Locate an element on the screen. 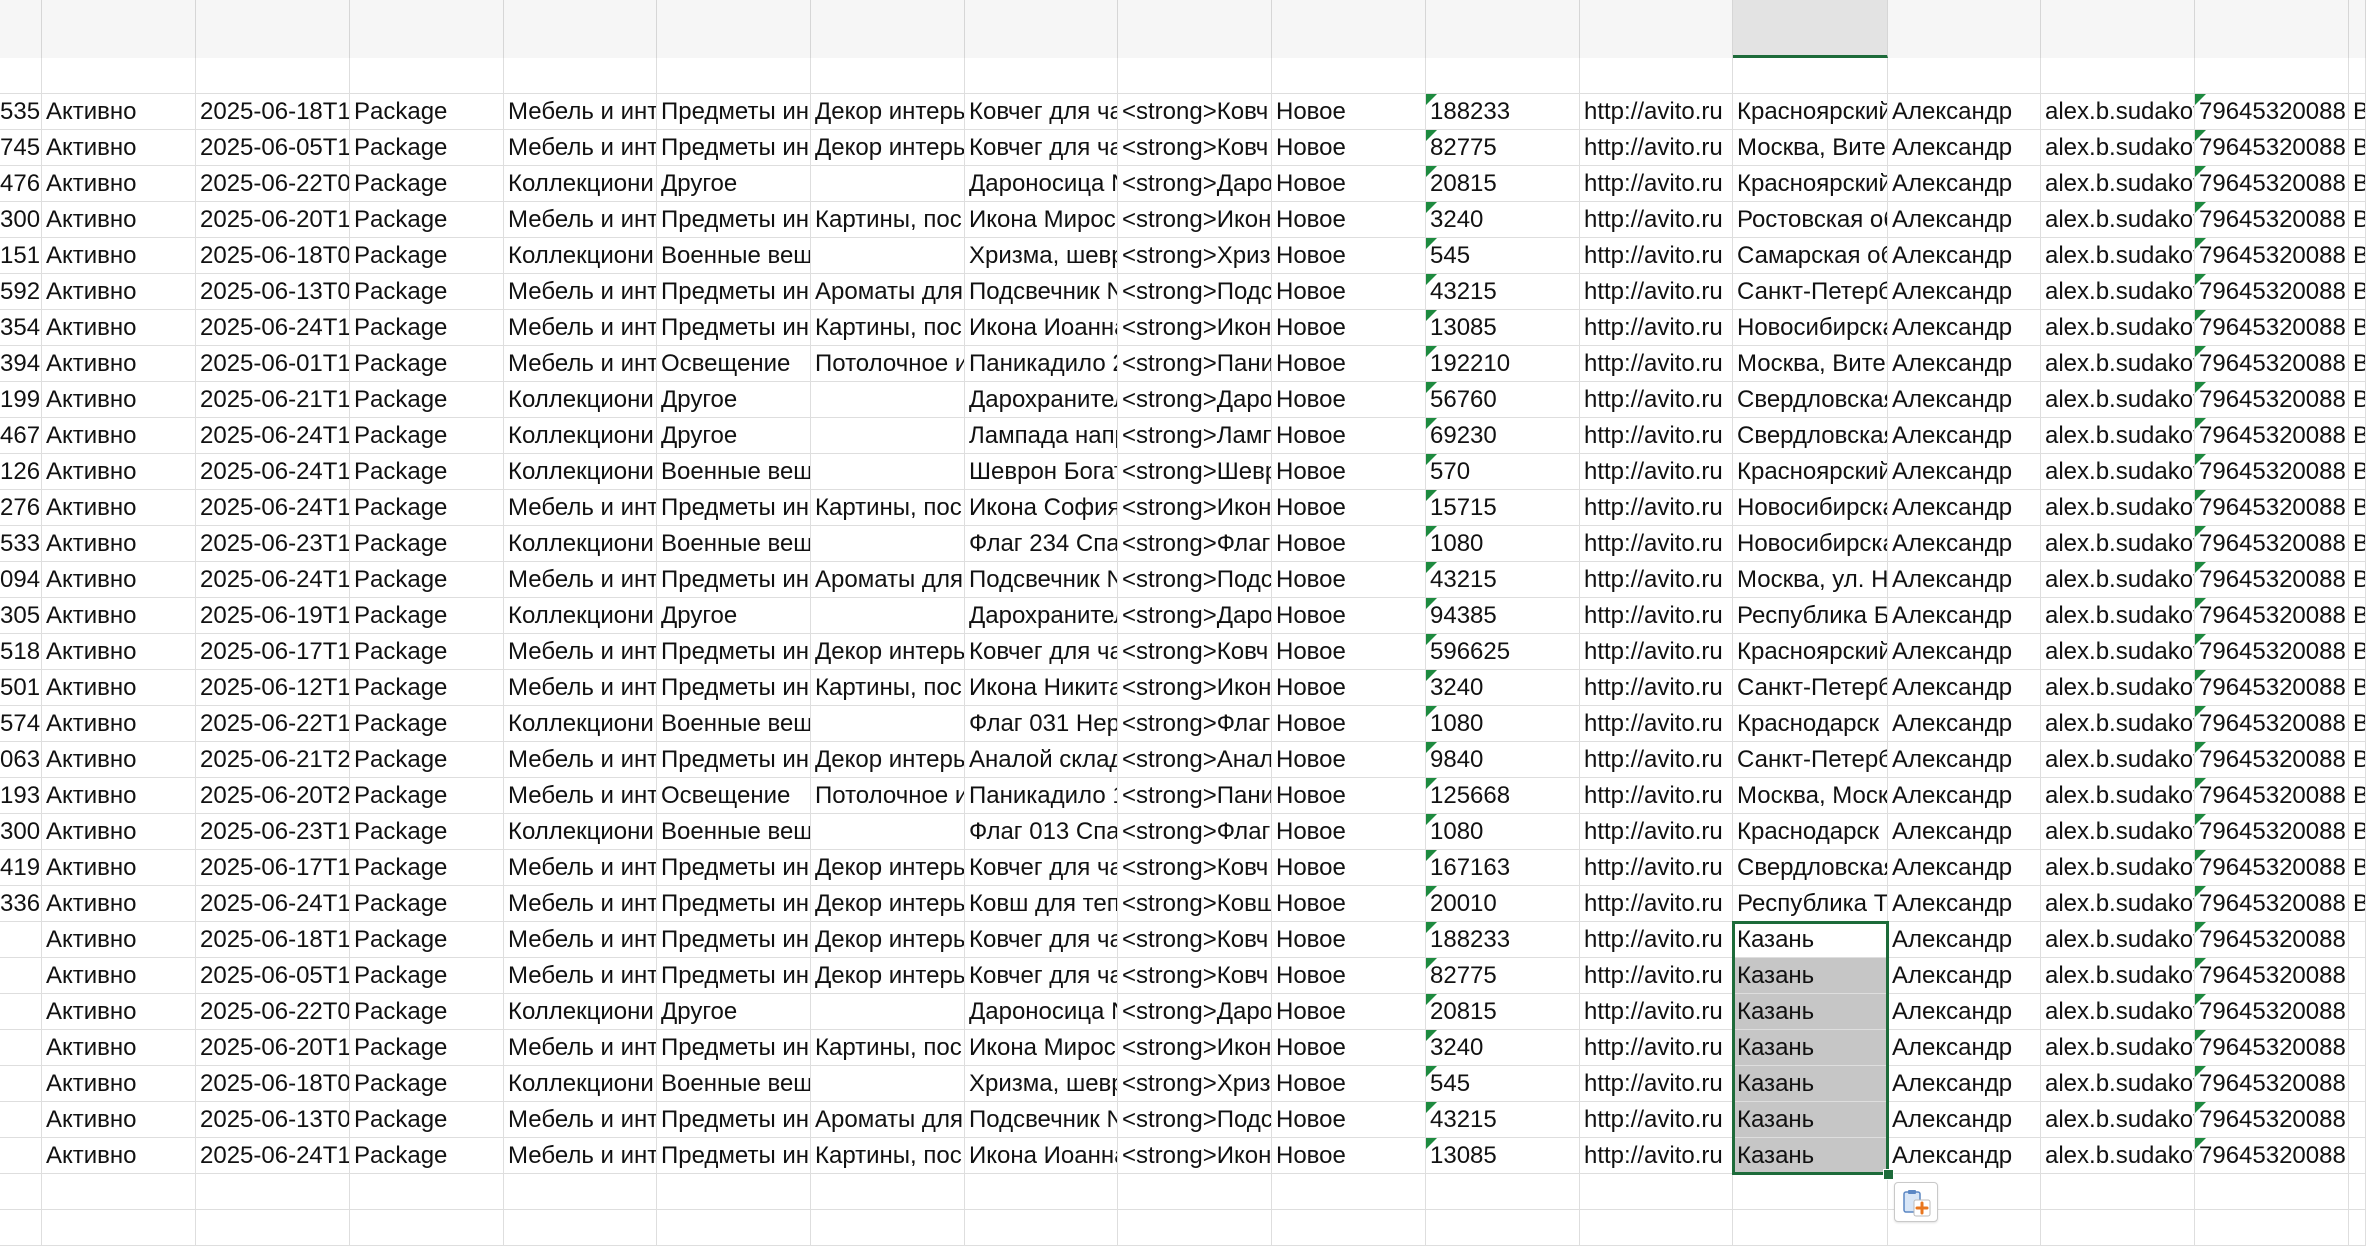 This screenshot has height=1246, width=2366. cell-k-24: Новое is located at coordinates (1349, 903).